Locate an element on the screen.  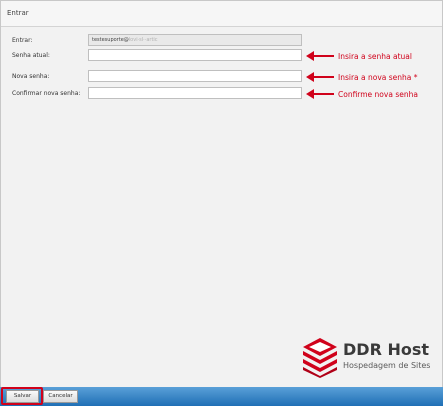
current-password-row: Senha atual: Insira a senha atual is located at coordinates (220, 56).